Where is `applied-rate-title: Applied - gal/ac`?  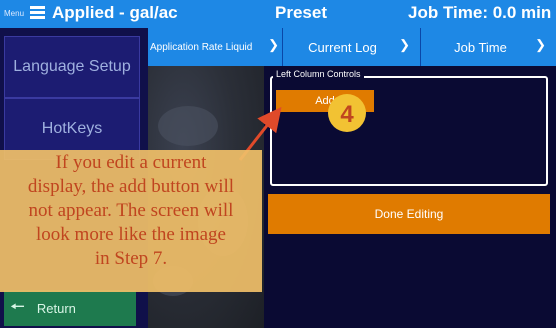
applied-rate-title: Applied - gal/ac is located at coordinates (115, 12).